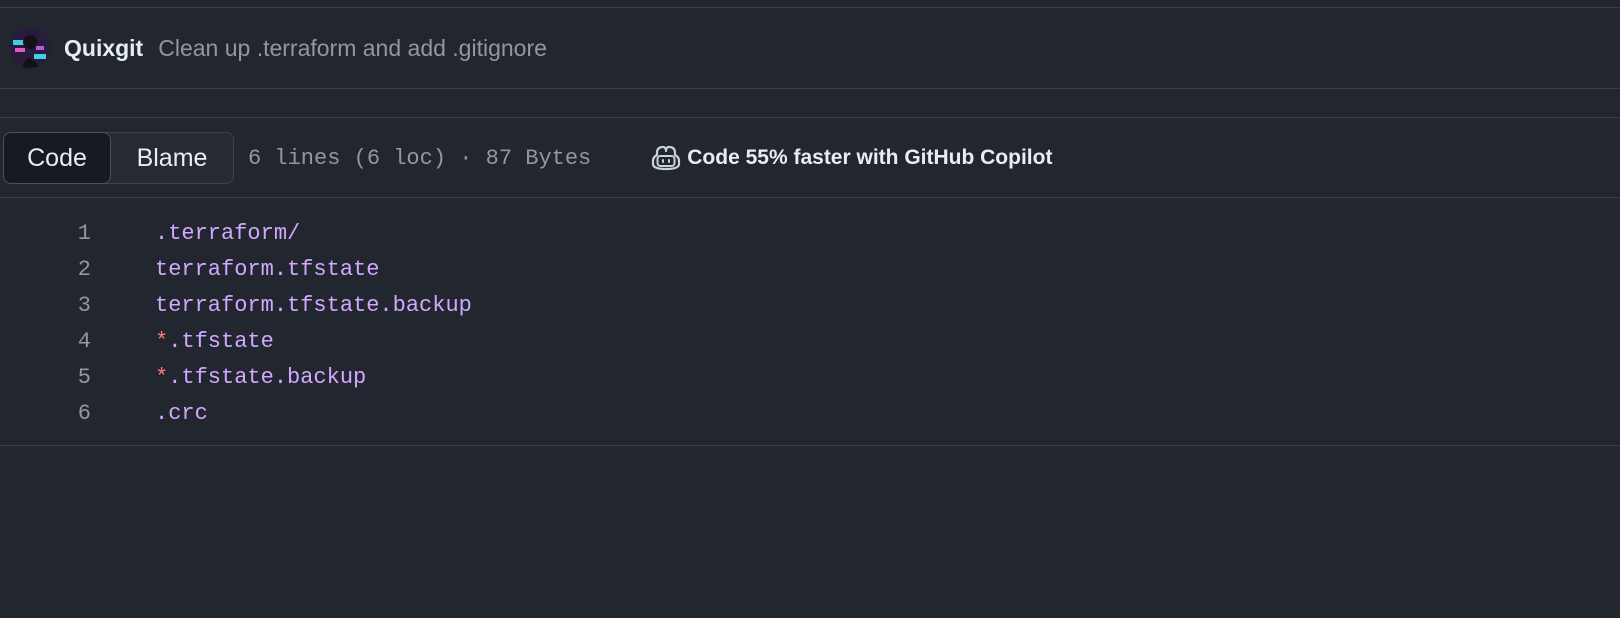 The height and width of the screenshot is (618, 1620). What do you see at coordinates (810, 377) in the screenshot?
I see `code-line: 5 *.tfstate.backup` at bounding box center [810, 377].